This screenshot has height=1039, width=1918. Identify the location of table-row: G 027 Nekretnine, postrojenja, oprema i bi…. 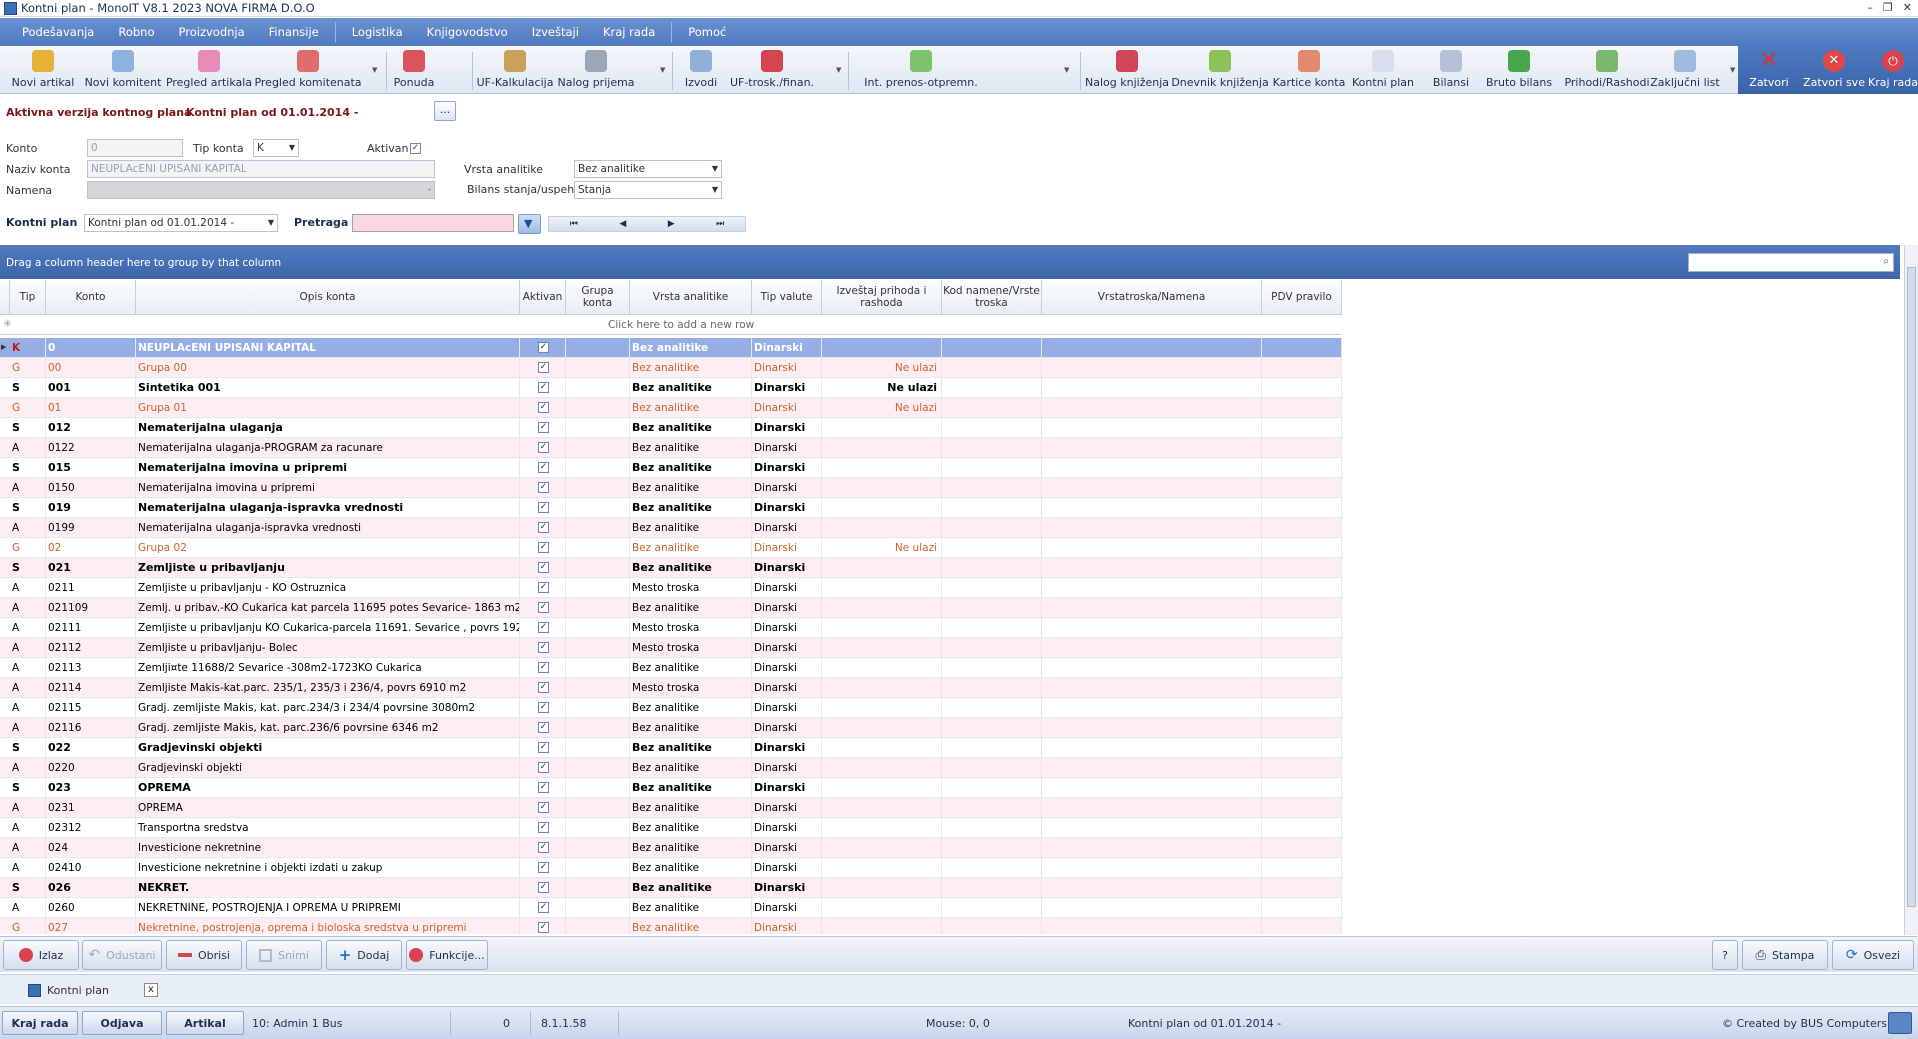
(671, 926).